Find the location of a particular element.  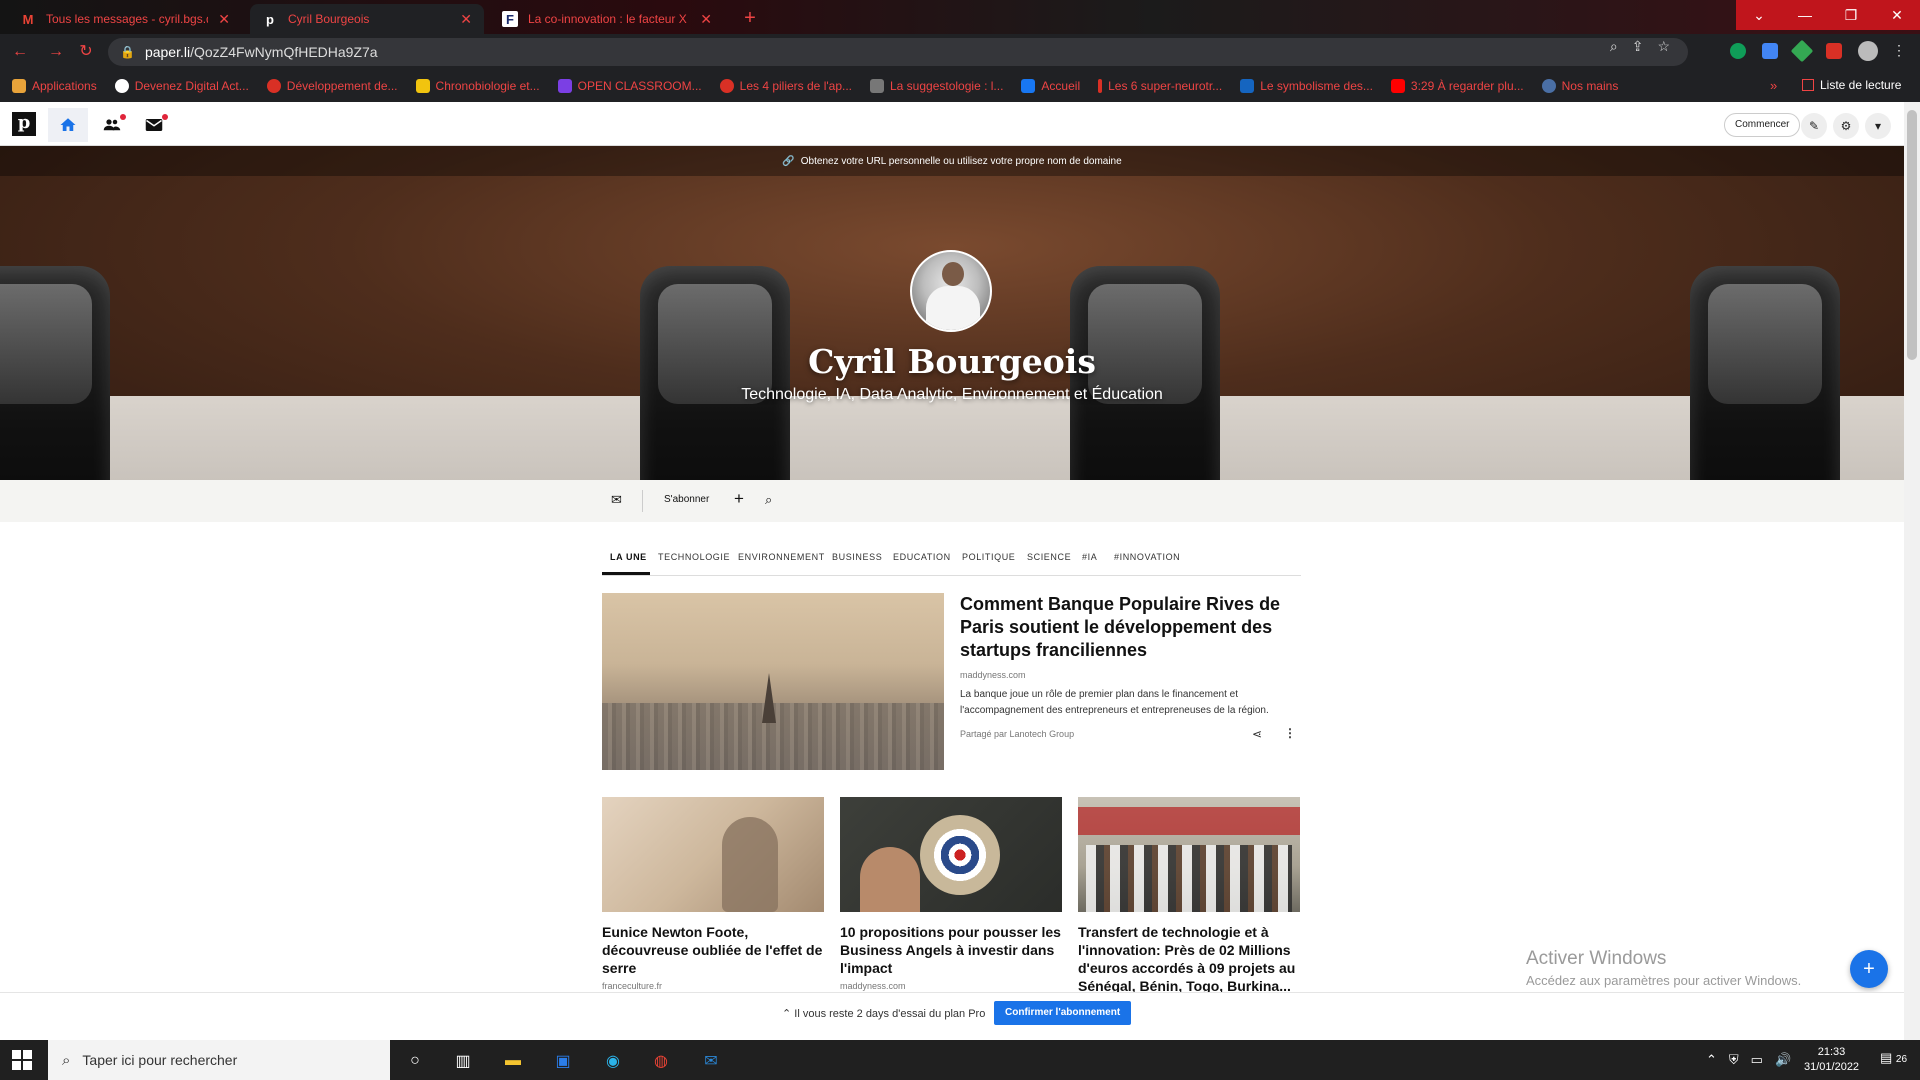

add-floating-button: + is located at coordinates (1869, 969).